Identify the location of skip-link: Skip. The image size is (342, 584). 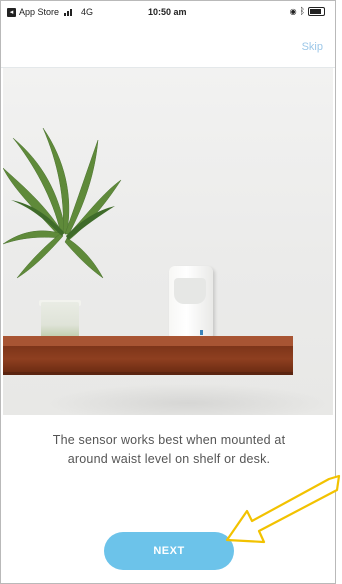
(312, 47).